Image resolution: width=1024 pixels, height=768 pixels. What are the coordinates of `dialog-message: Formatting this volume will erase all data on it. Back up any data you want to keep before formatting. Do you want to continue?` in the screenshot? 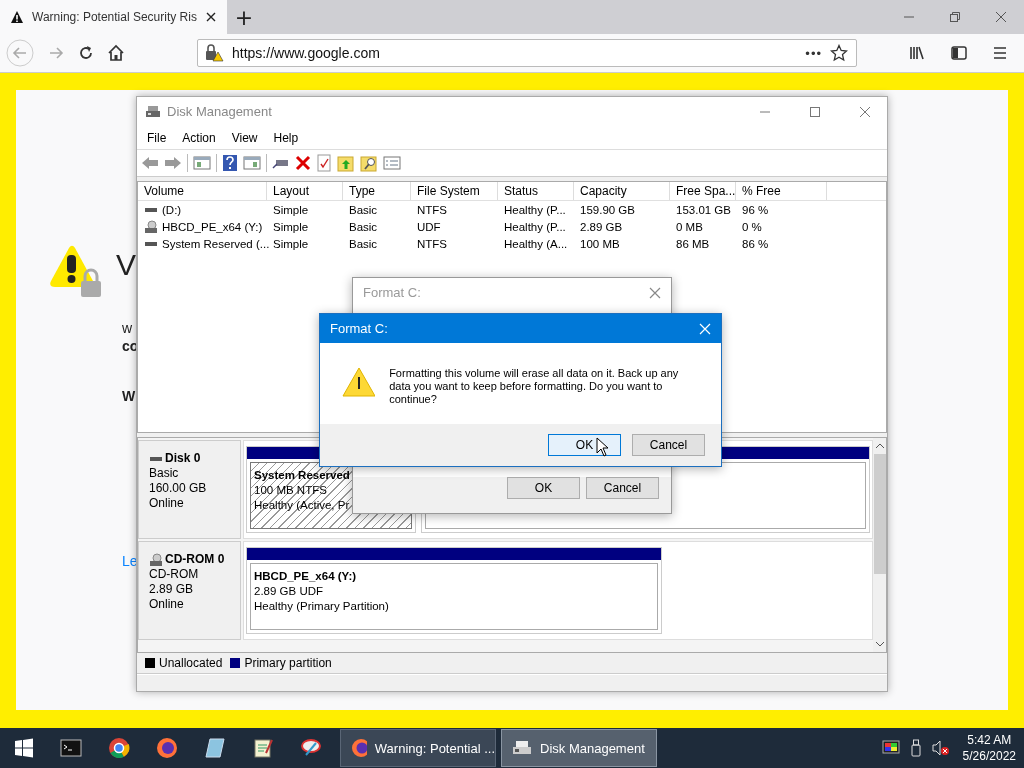 It's located at (534, 386).